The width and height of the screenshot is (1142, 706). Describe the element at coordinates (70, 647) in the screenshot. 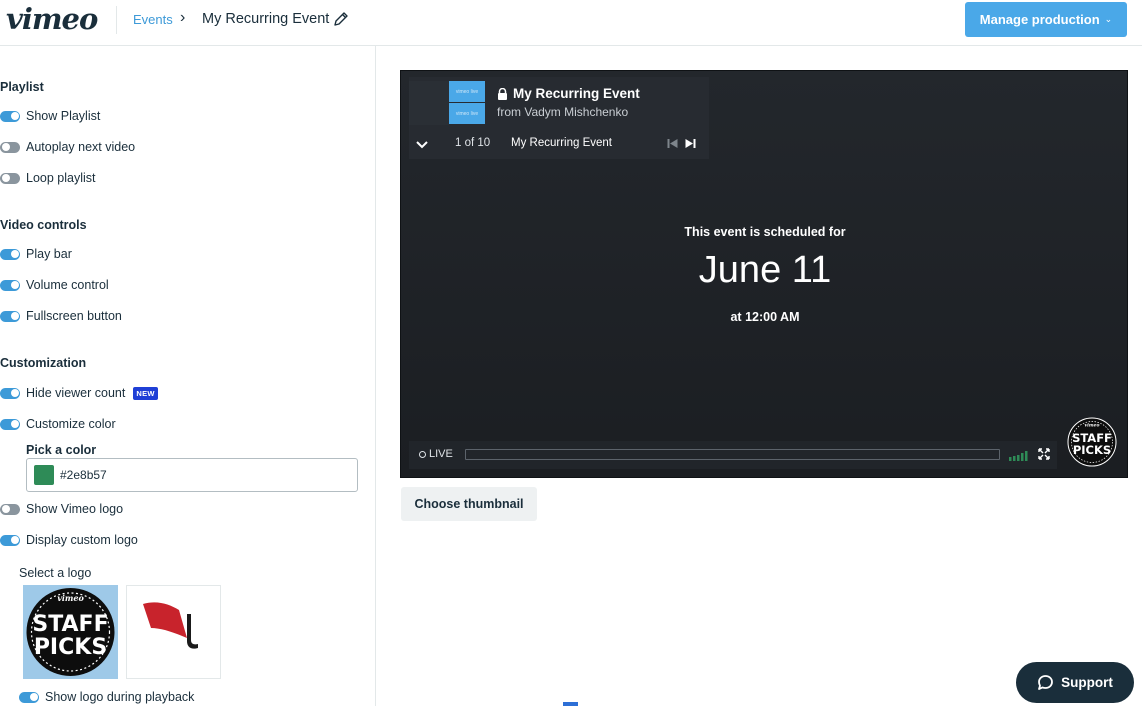

I see `logo-text-picks: PICKS` at that location.